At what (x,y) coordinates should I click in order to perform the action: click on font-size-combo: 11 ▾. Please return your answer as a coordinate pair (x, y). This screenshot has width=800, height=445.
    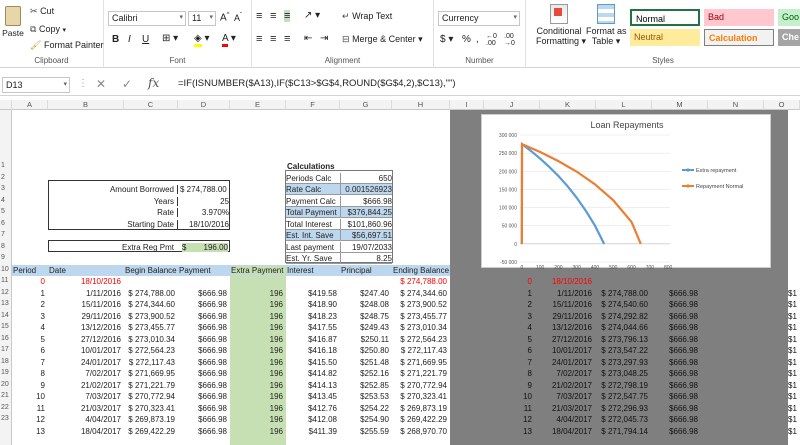
    Looking at the image, I should click on (202, 18).